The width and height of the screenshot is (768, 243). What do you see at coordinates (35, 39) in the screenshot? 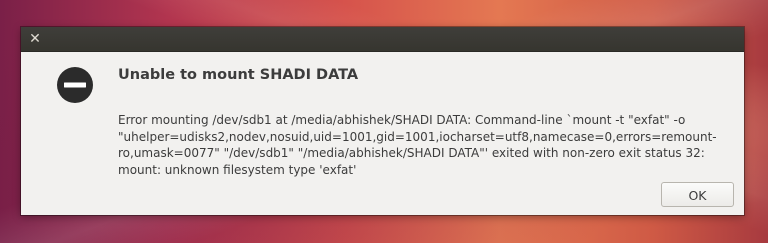
I see `close-icon: ✕` at bounding box center [35, 39].